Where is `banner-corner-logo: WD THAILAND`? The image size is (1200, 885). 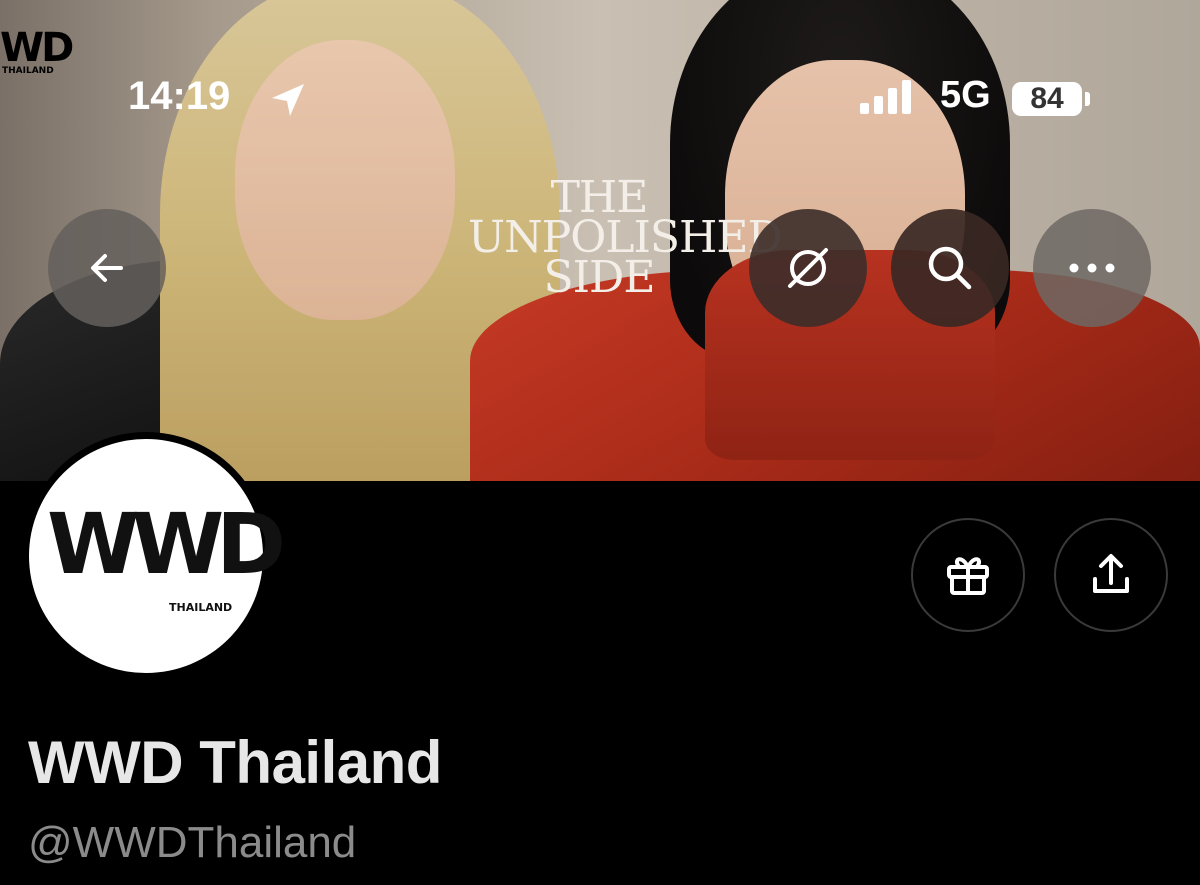
banner-corner-logo: WD THAILAND is located at coordinates (37, 52).